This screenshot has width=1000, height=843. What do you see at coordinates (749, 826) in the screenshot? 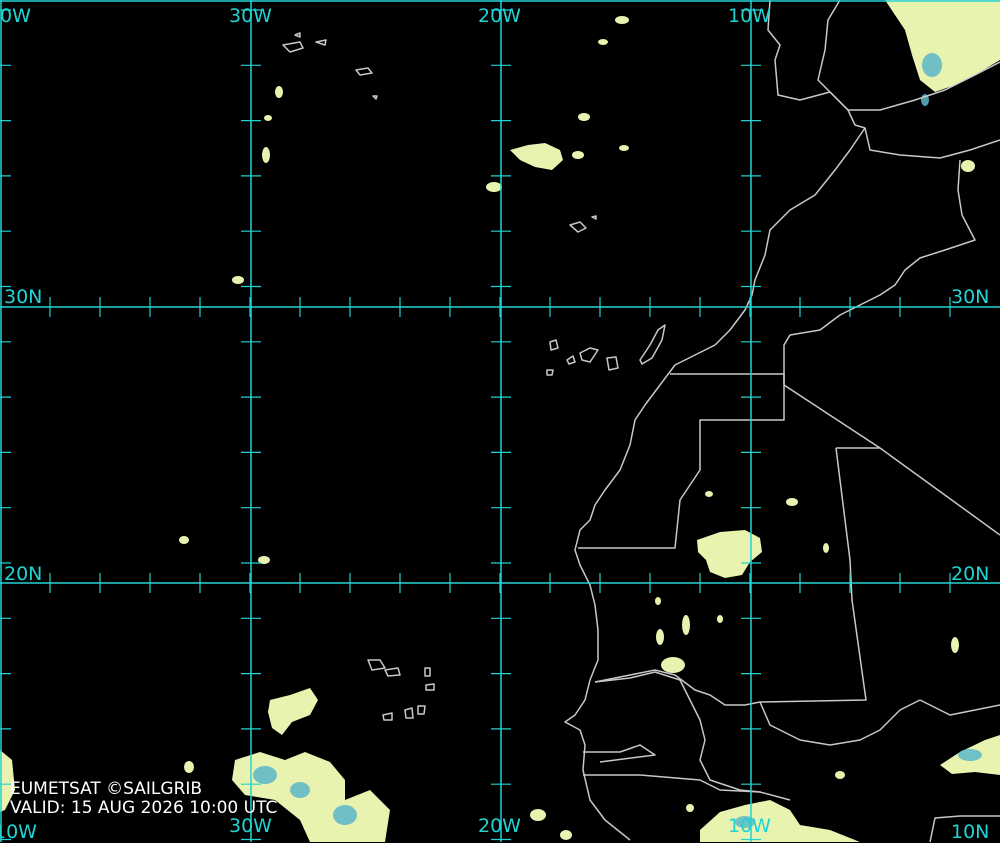
I see `lon-label-bottom-10w: 10W` at bounding box center [749, 826].